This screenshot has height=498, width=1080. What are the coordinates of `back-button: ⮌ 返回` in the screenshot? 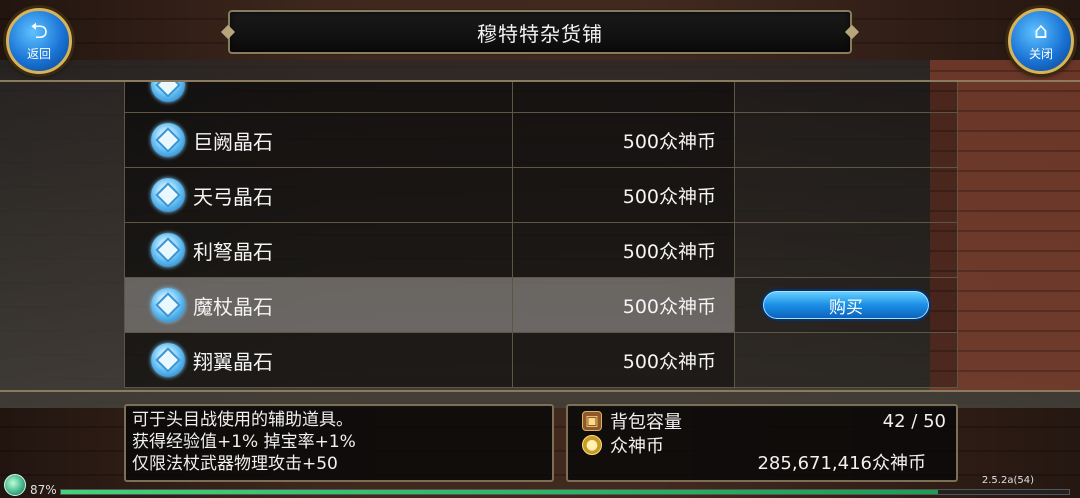 It's located at (39, 41).